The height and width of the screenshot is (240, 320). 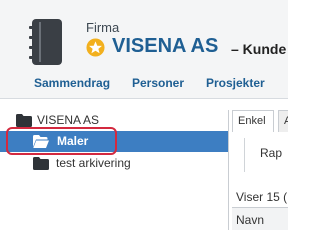 I want to click on tree-item-test-arkivering: test arkivering, so click(x=114, y=164).